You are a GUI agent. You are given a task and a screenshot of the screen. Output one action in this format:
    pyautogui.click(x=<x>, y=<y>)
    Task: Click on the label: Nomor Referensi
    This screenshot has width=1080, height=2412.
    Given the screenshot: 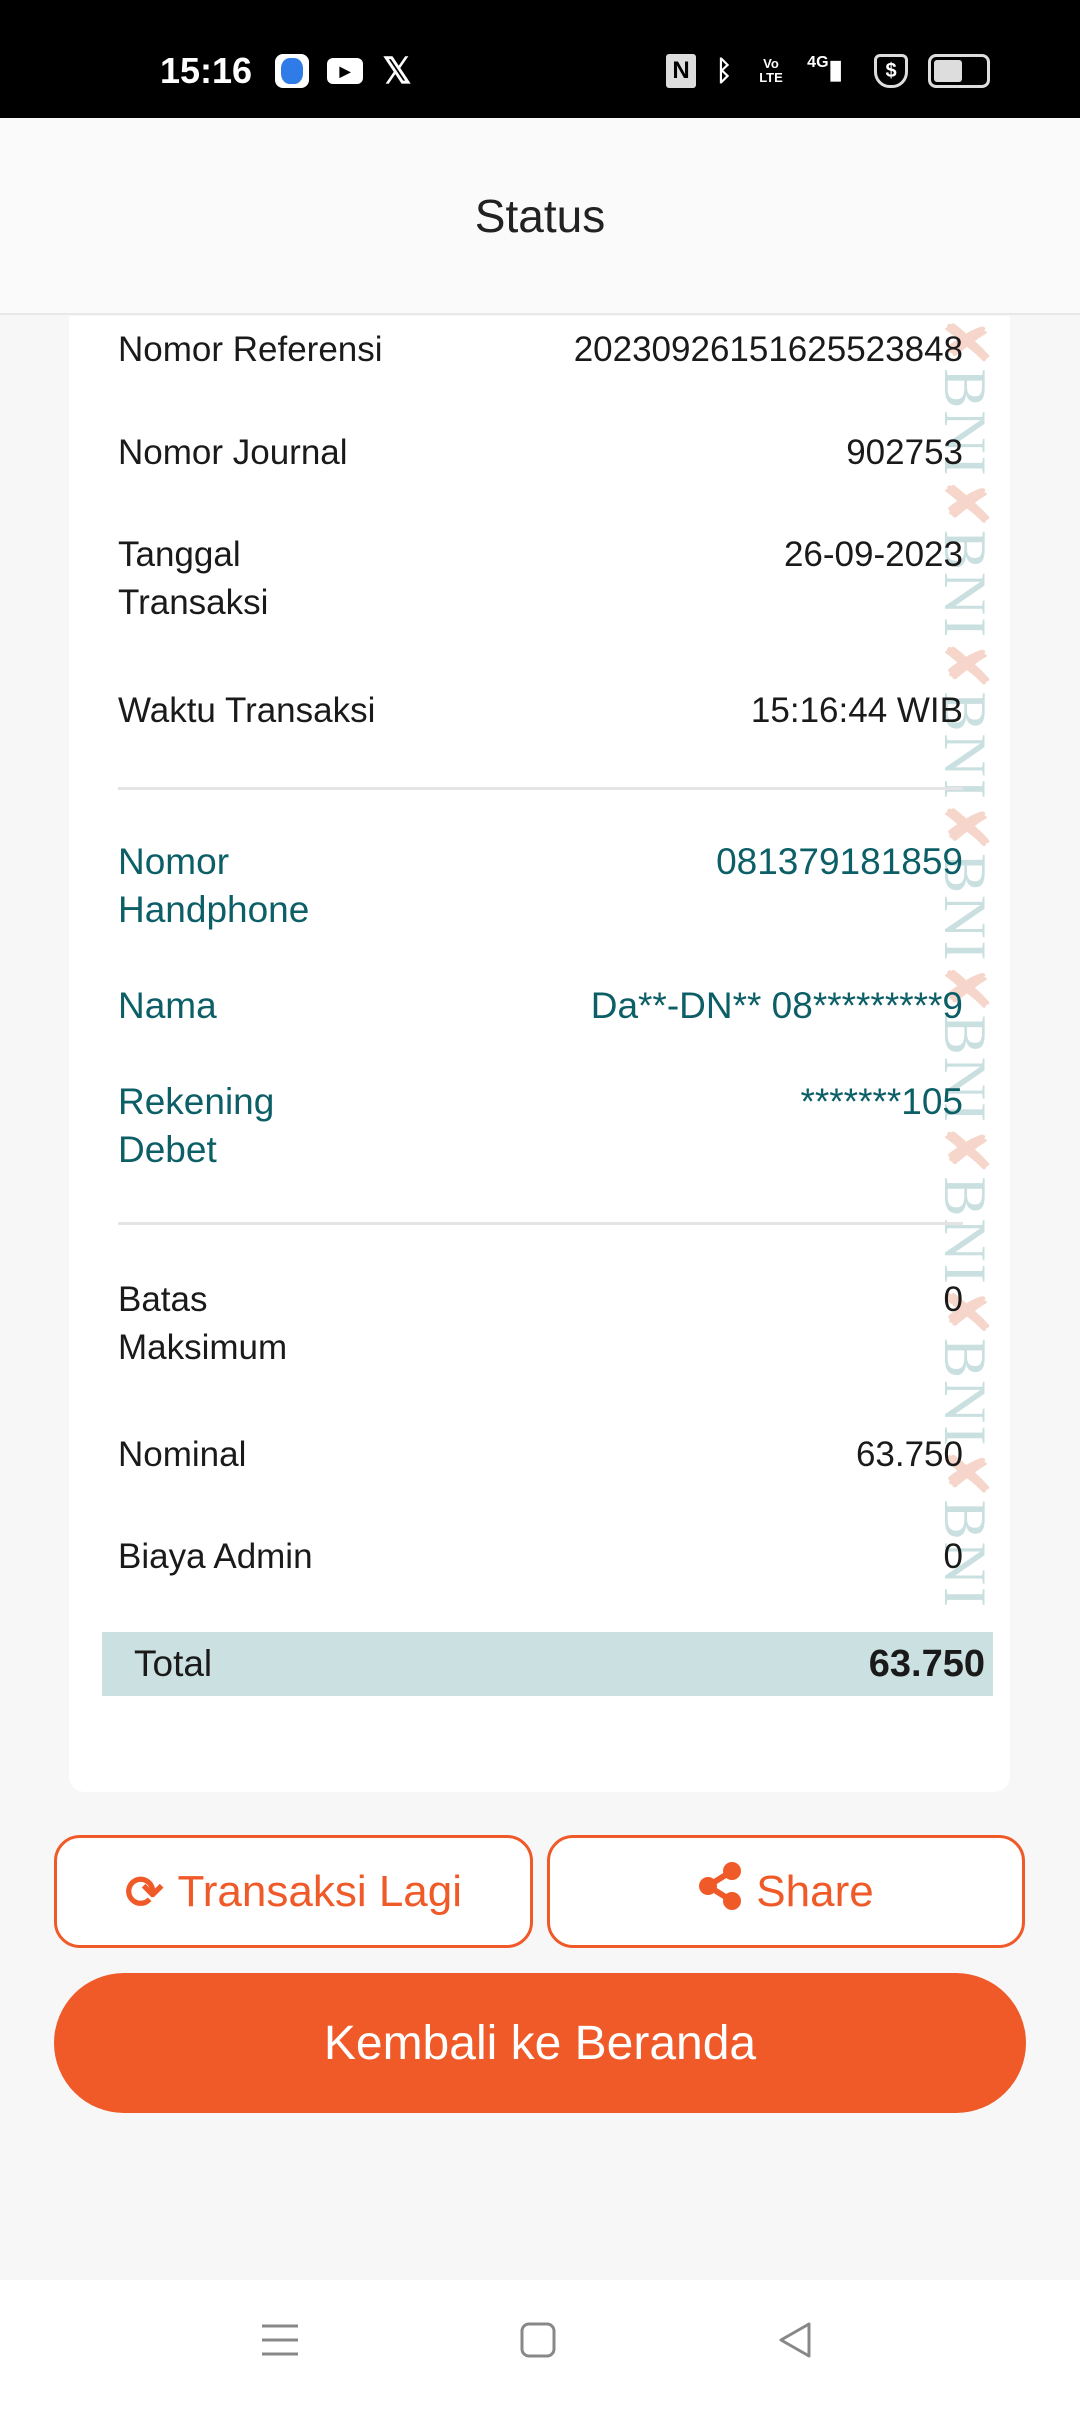 What is the action you would take?
    pyautogui.click(x=250, y=349)
    